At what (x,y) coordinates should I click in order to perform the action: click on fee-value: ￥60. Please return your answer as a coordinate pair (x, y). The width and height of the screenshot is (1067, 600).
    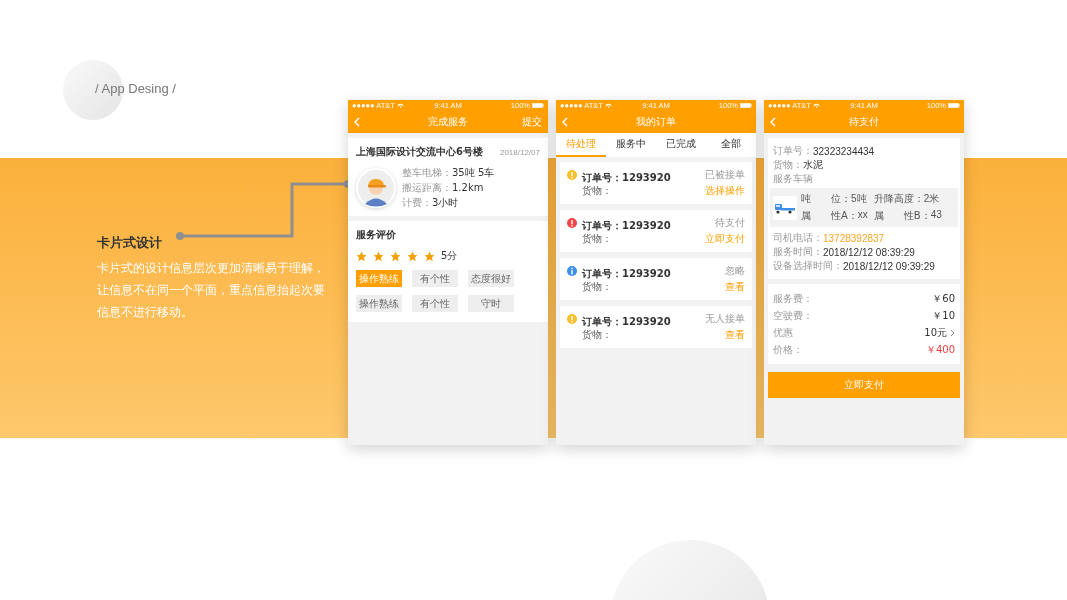
    Looking at the image, I should click on (943, 298).